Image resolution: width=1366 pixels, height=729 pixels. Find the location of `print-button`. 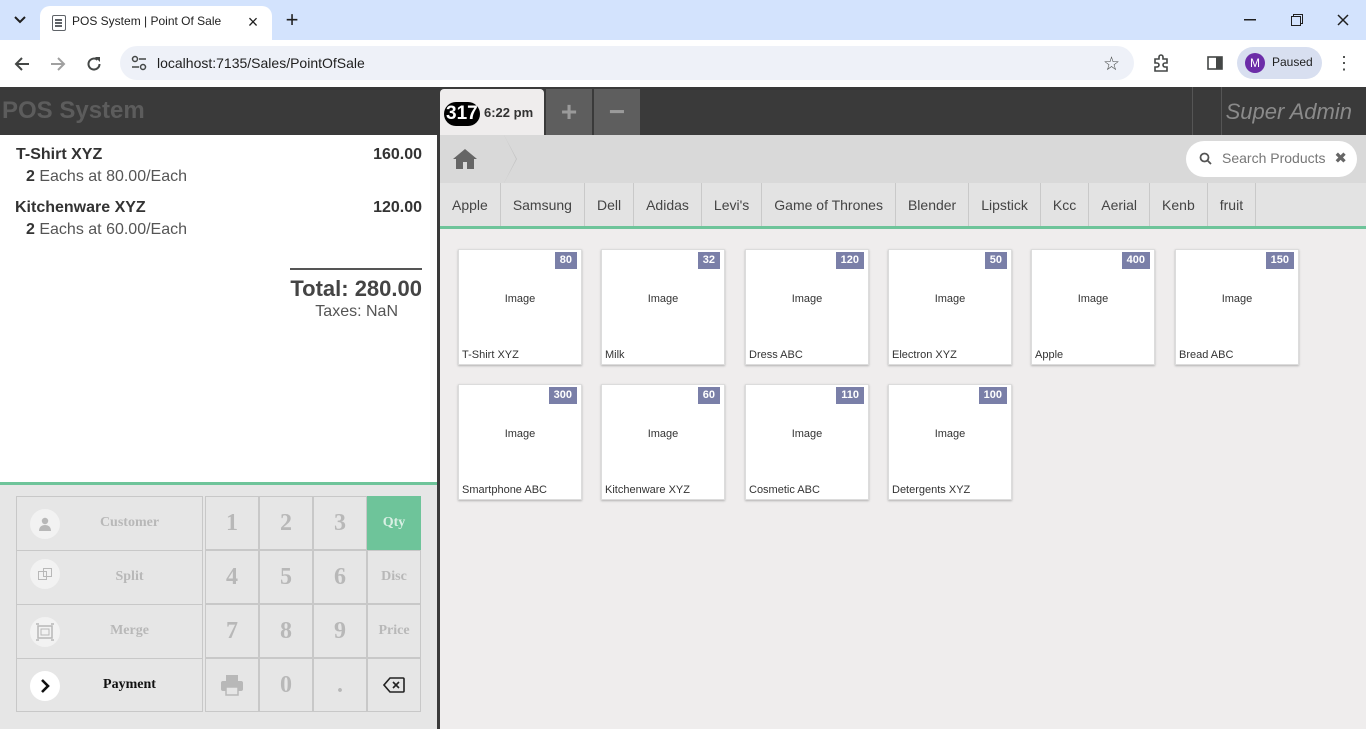

print-button is located at coordinates (232, 685).